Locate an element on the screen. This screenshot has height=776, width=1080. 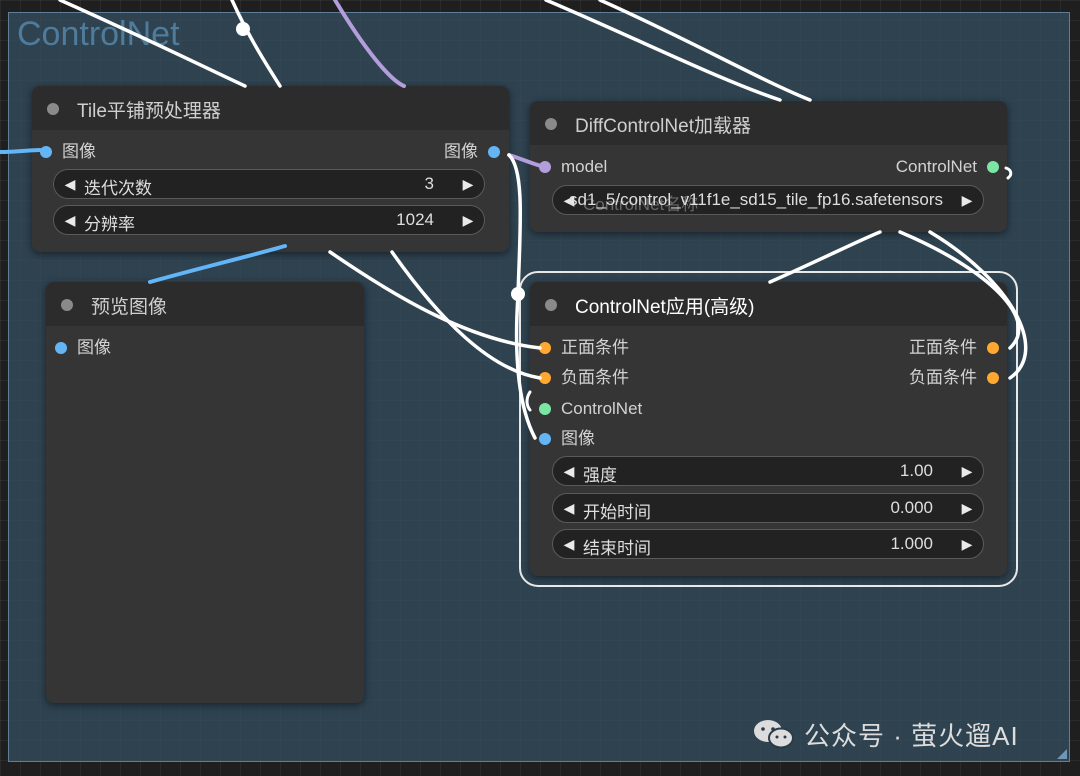
slot-label: model is located at coordinates (584, 166).